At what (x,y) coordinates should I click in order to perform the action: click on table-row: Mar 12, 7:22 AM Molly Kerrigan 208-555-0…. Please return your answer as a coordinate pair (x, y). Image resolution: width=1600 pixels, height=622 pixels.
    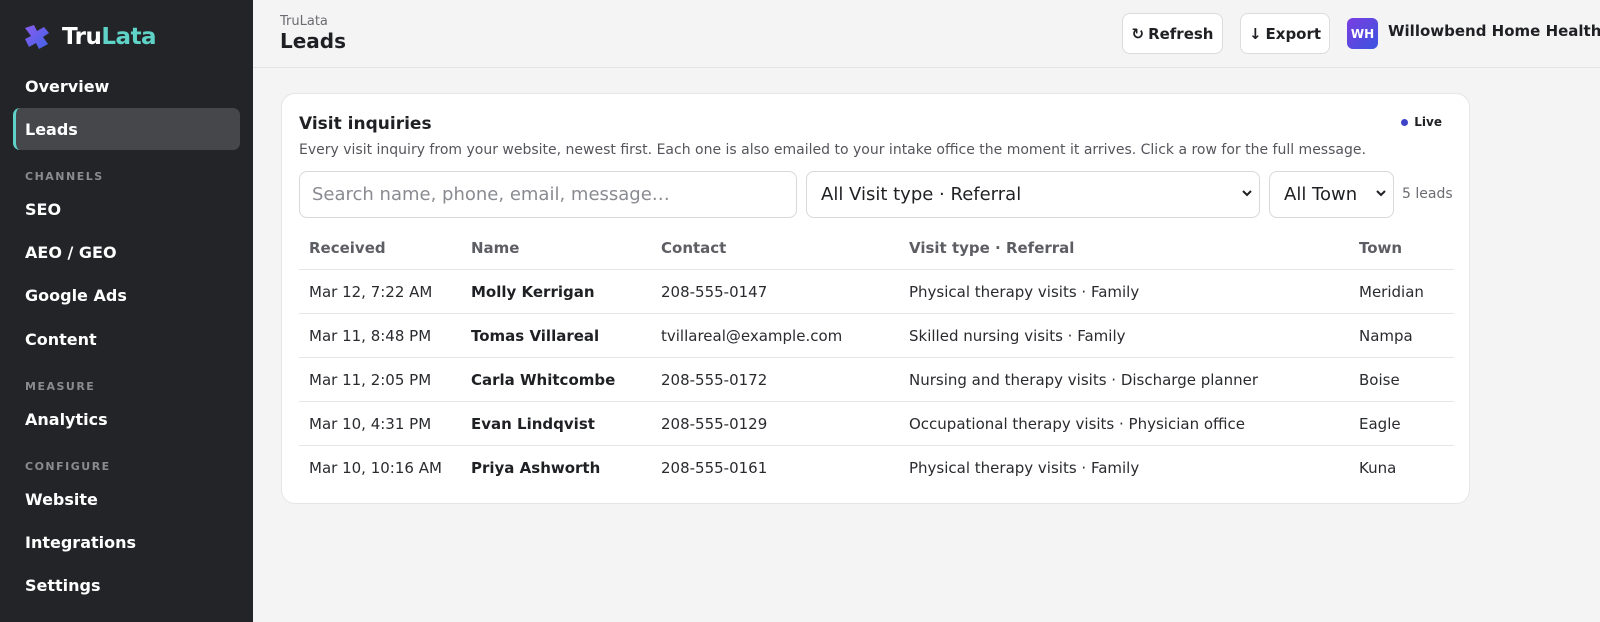
    Looking at the image, I should click on (876, 292).